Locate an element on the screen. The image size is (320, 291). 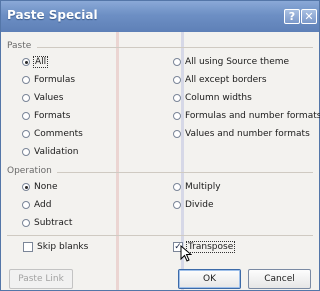
option-label: Formulas and number formats is located at coordinates (252, 116).